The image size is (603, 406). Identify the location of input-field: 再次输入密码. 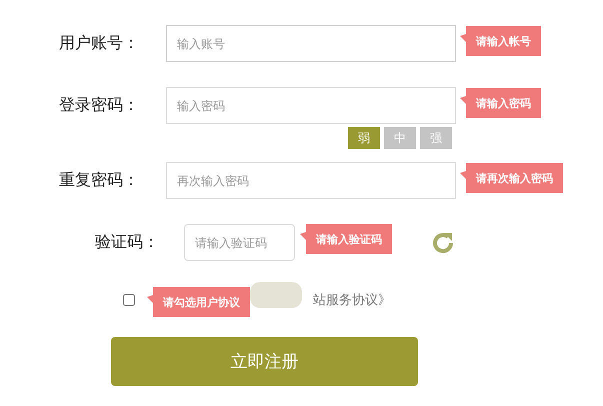
(311, 180).